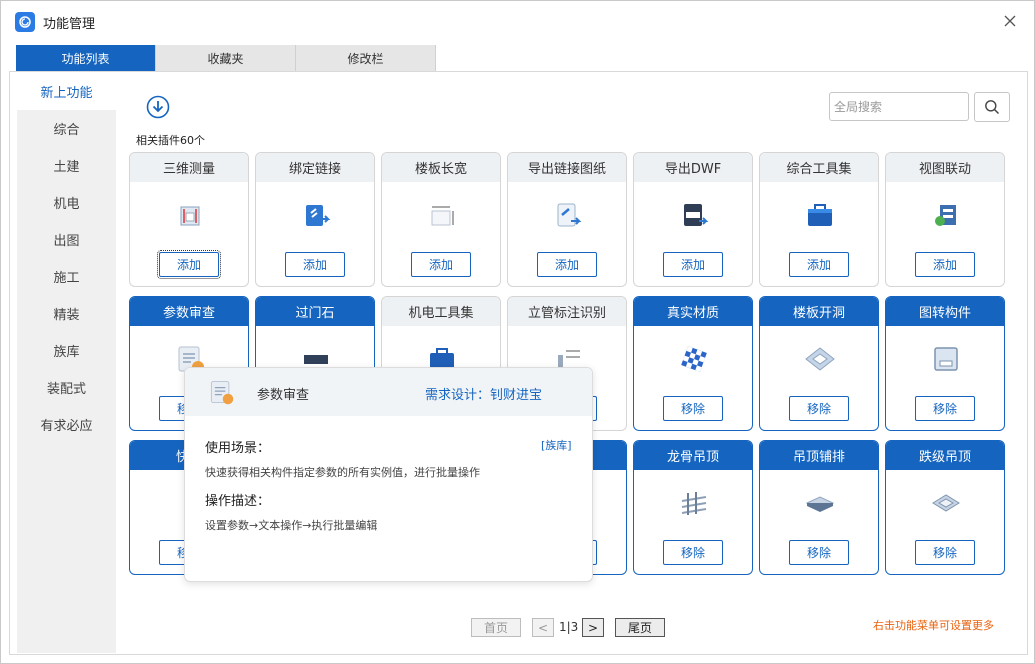 This screenshot has height=664, width=1035. I want to click on sidebar-item-family-library: 族库, so click(66, 350).